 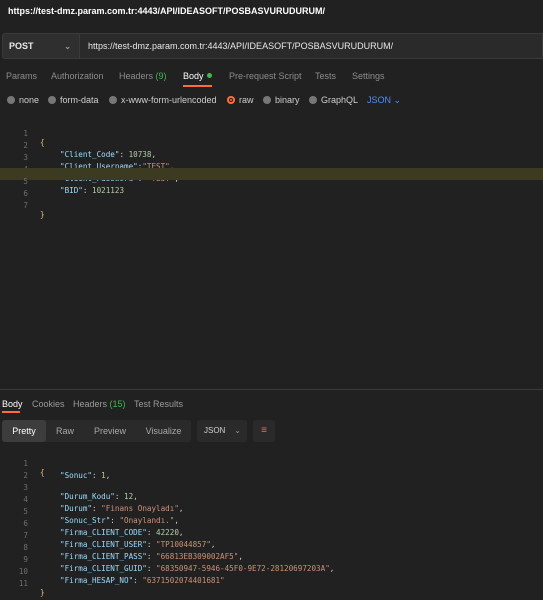 What do you see at coordinates (158, 404) in the screenshot?
I see `response-tab-test-results: Test Results` at bounding box center [158, 404].